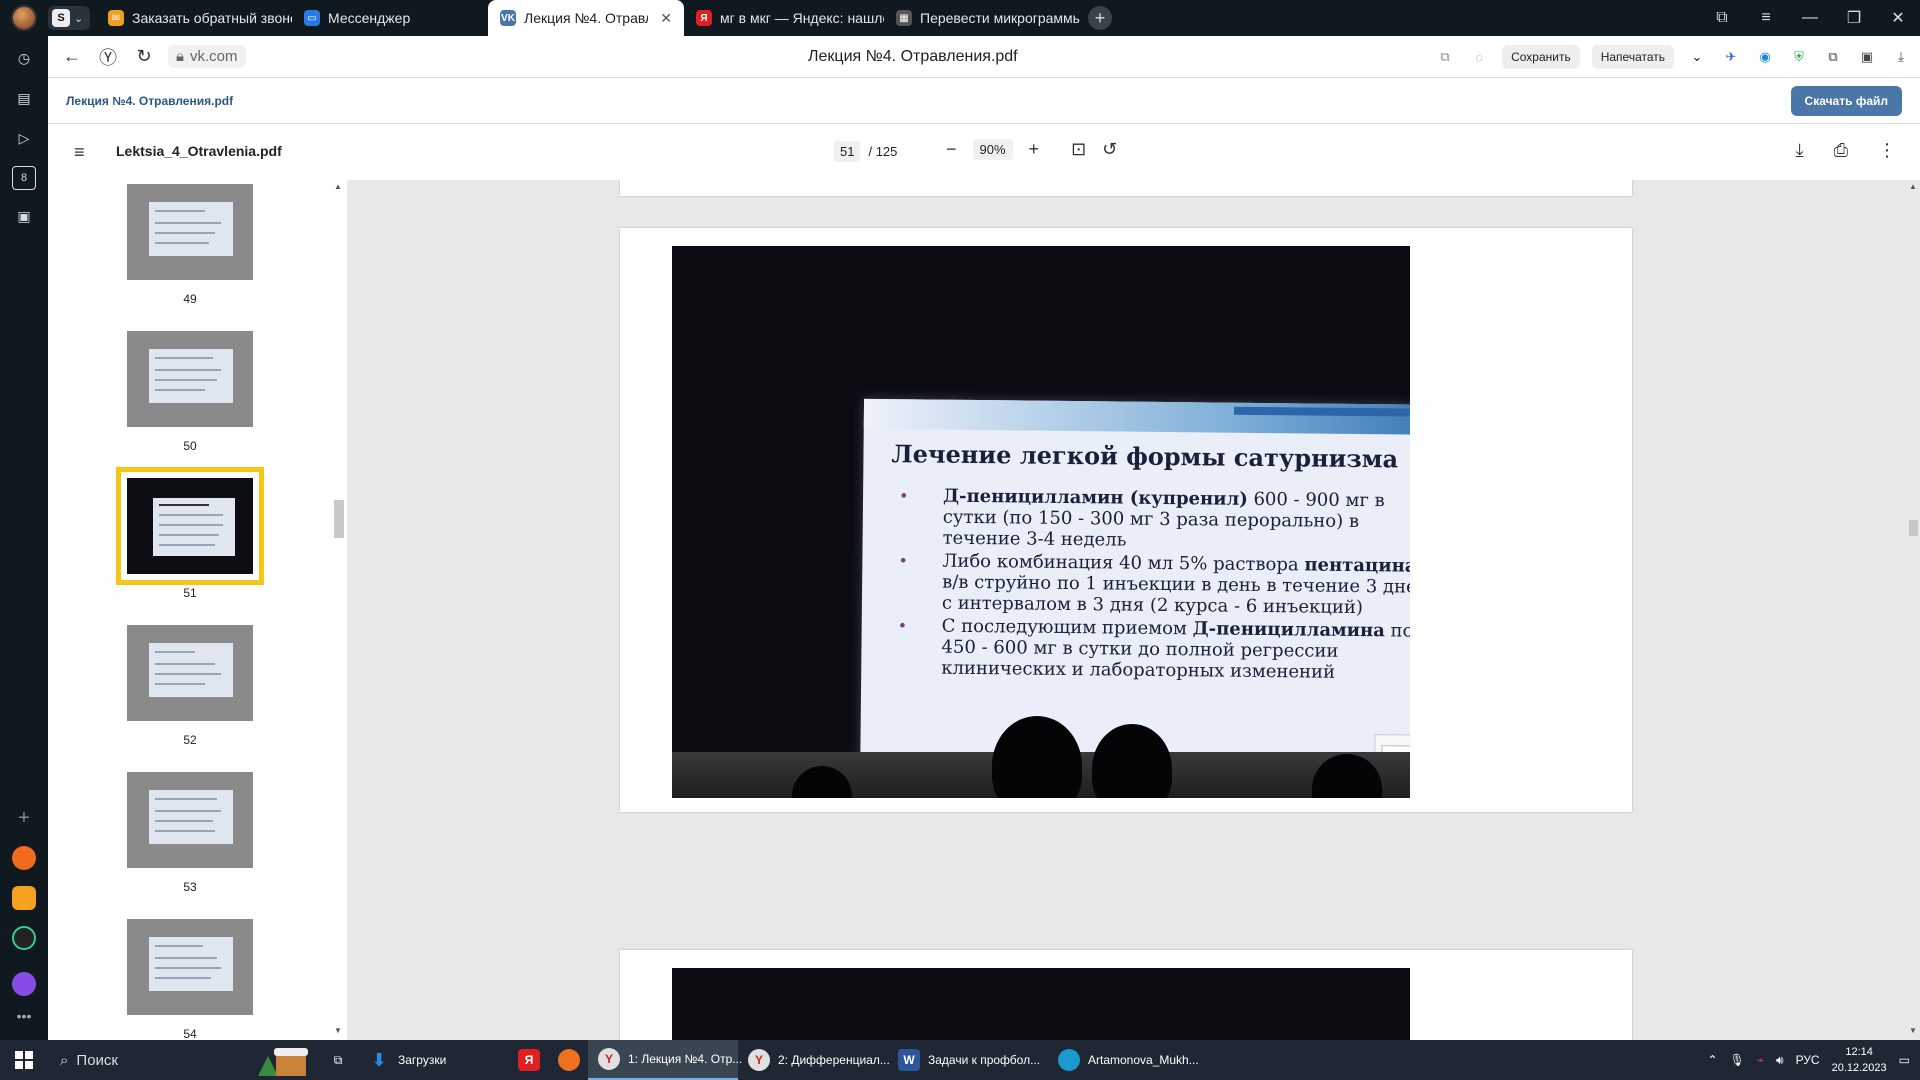 This screenshot has width=1920, height=1080. I want to click on alice-icon, so click(24, 984).